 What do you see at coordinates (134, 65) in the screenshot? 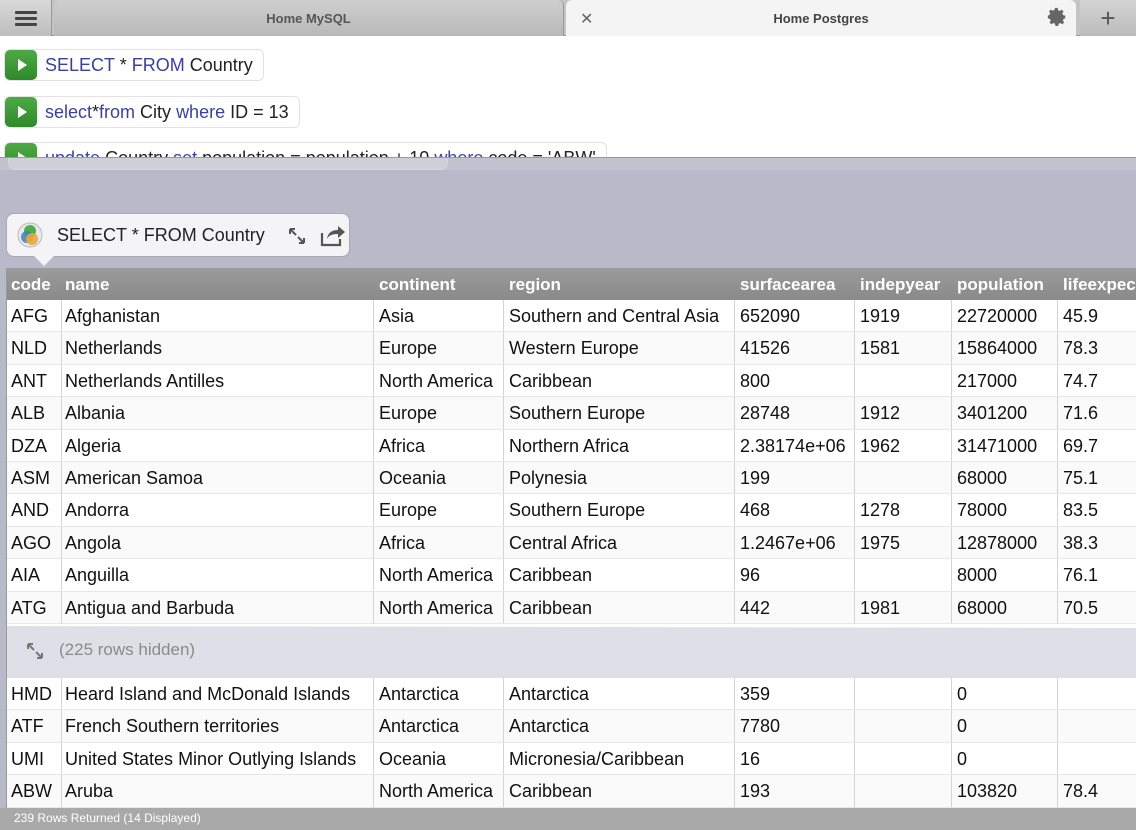
I see `history-item: SELECT * FROM Country` at bounding box center [134, 65].